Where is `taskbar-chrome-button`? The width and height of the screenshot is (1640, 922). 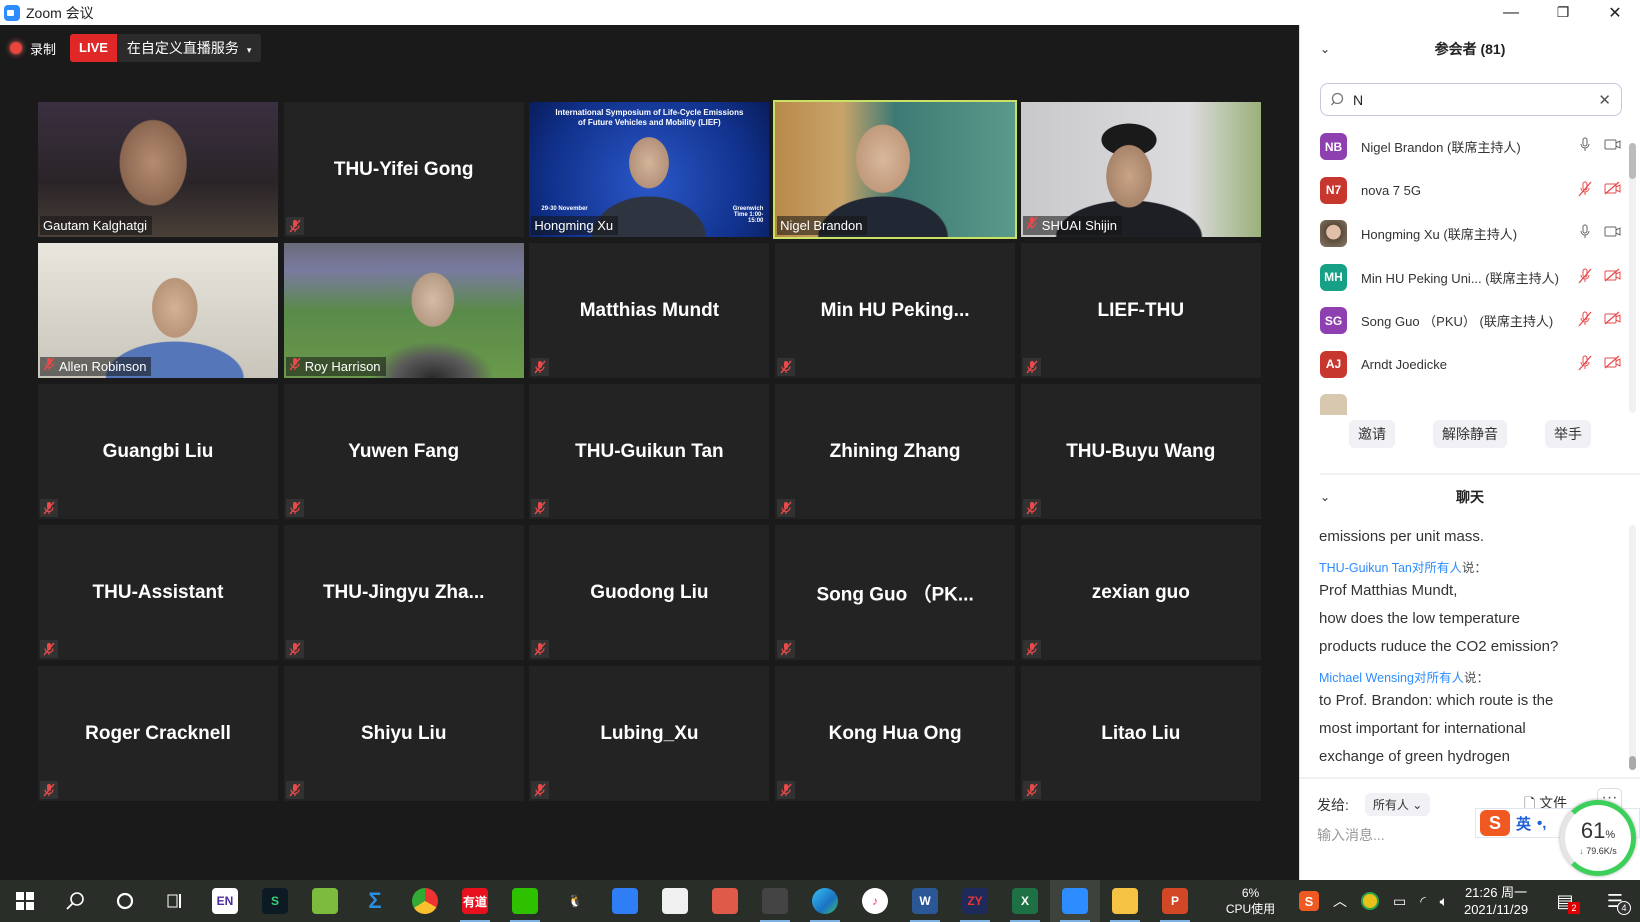 taskbar-chrome-button is located at coordinates (425, 901).